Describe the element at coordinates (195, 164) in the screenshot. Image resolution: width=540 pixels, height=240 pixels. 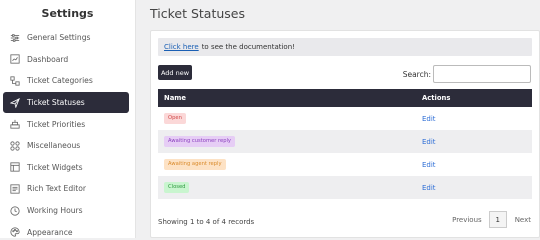
I see `status-badge: Awaiting agent reply` at that location.